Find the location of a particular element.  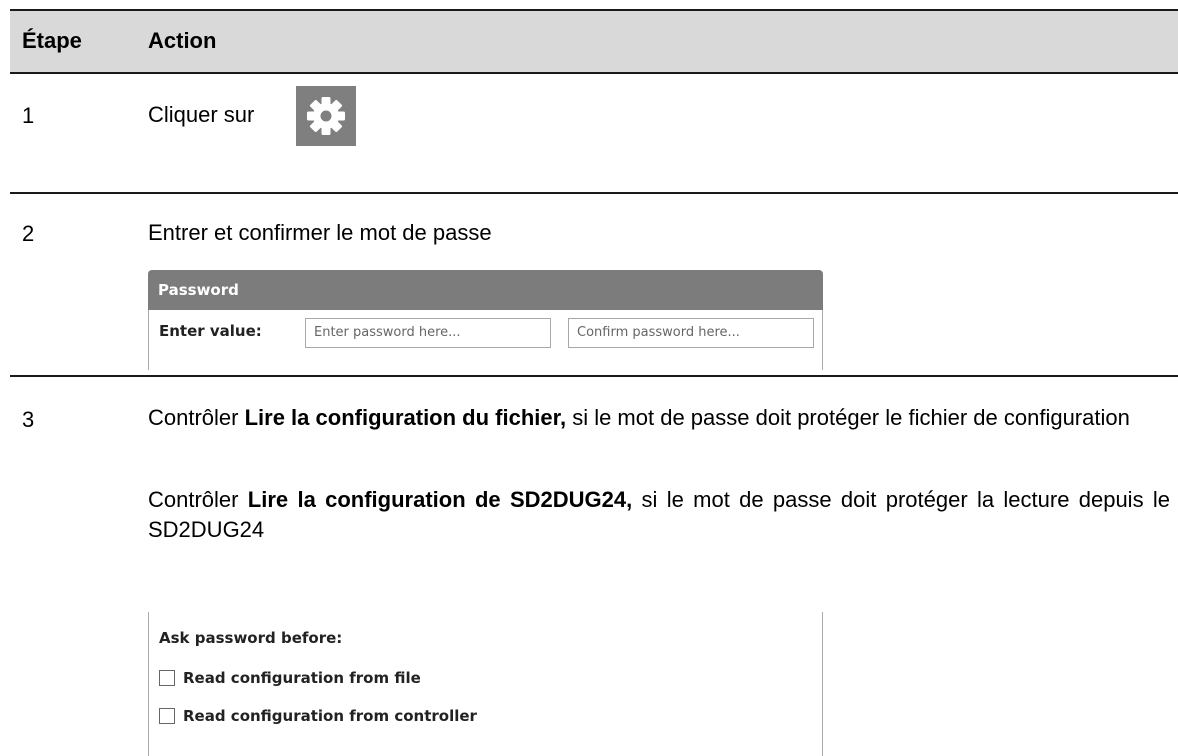

option-read-from-controller: Read configuration from controller is located at coordinates (318, 716).